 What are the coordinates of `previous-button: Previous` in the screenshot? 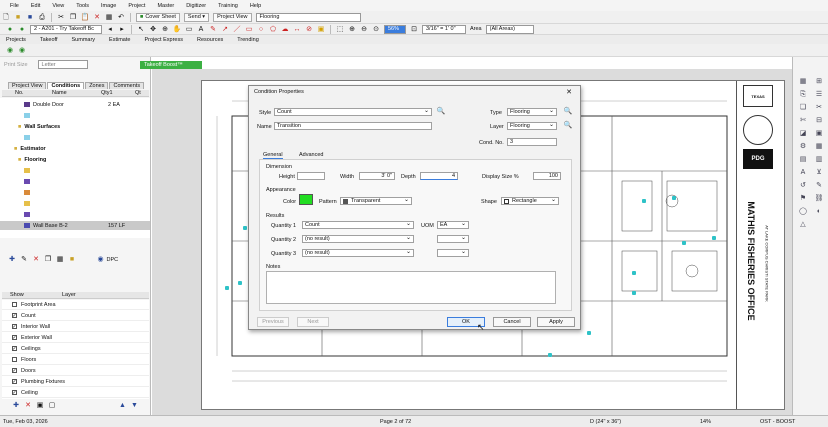 It's located at (273, 322).